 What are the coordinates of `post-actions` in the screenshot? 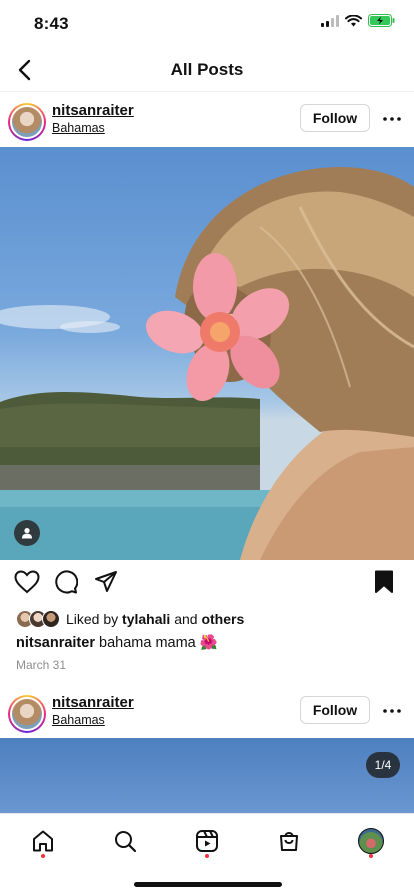 It's located at (207, 585).